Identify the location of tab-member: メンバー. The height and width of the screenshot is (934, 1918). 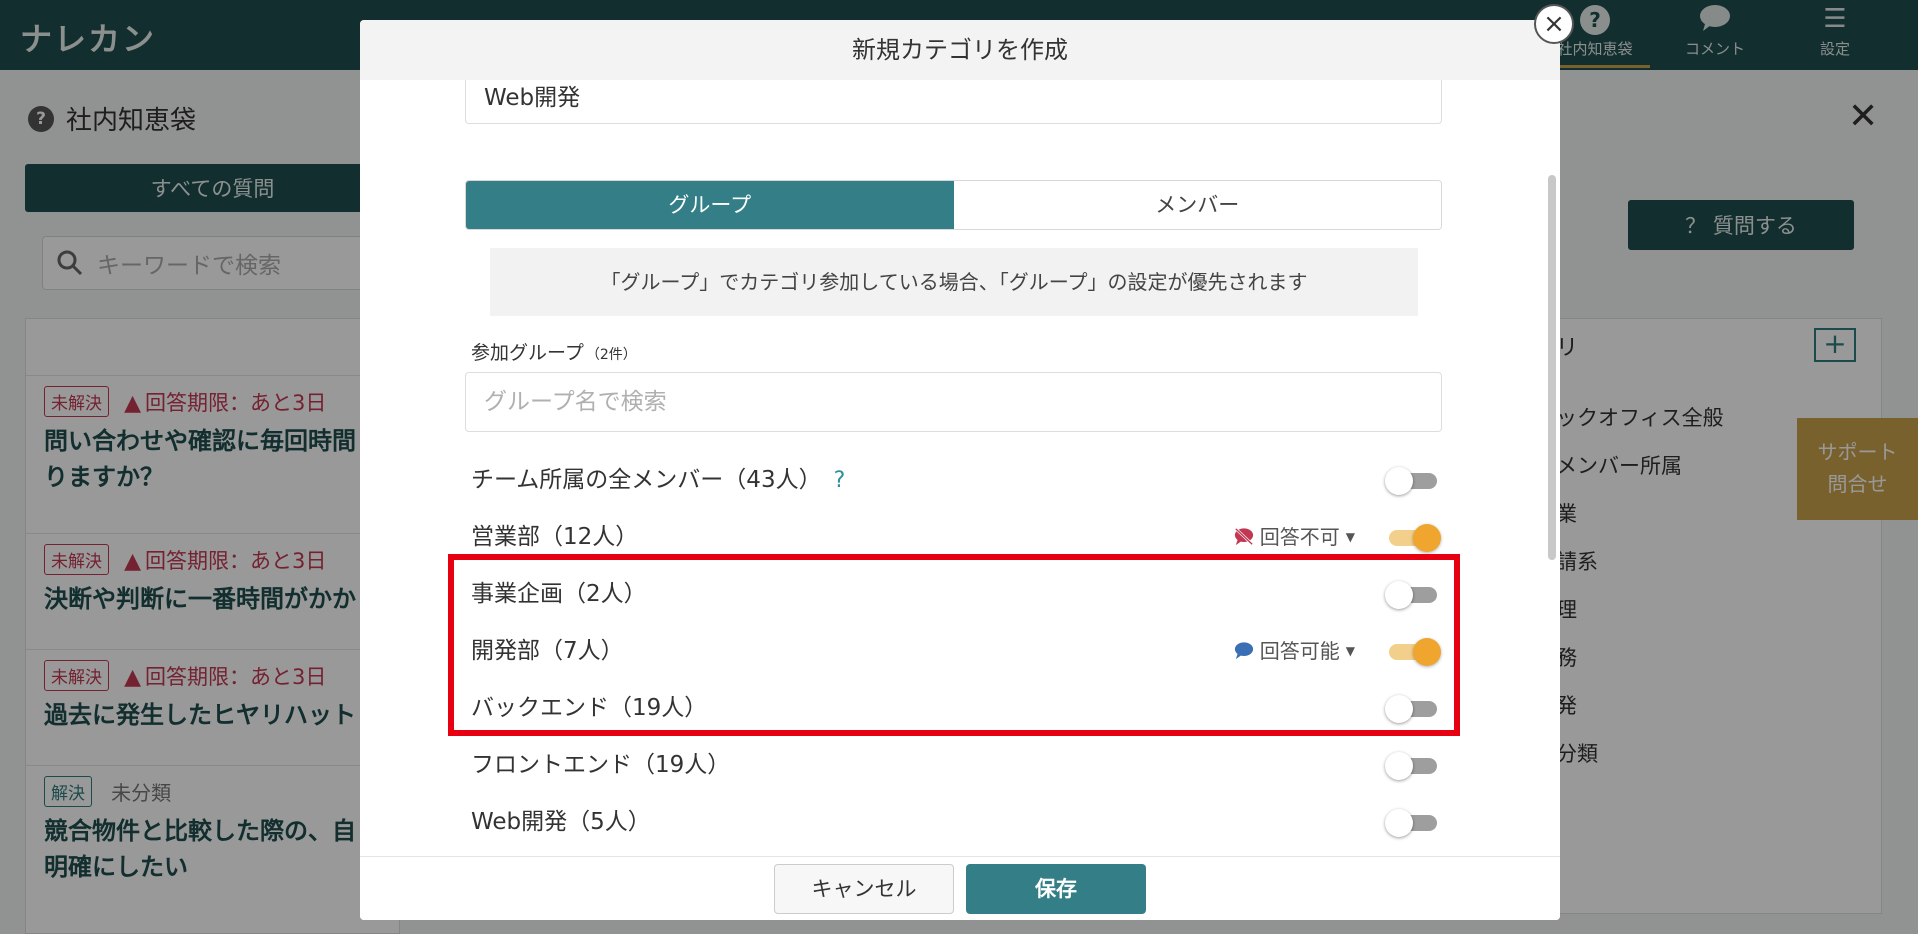
(1197, 205).